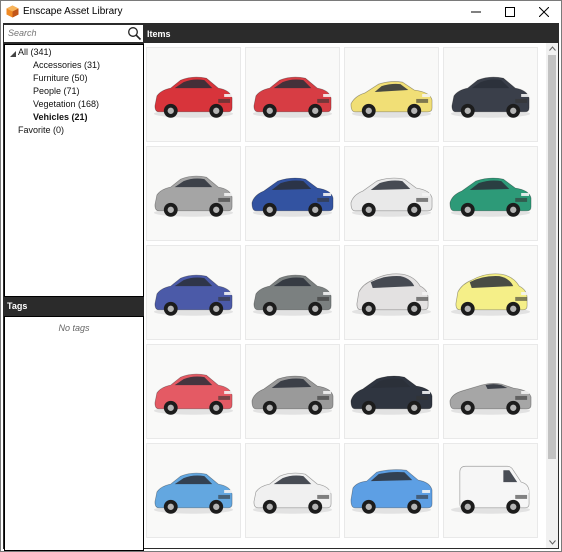 The image size is (562, 552). I want to click on van-icon, so click(490, 489).